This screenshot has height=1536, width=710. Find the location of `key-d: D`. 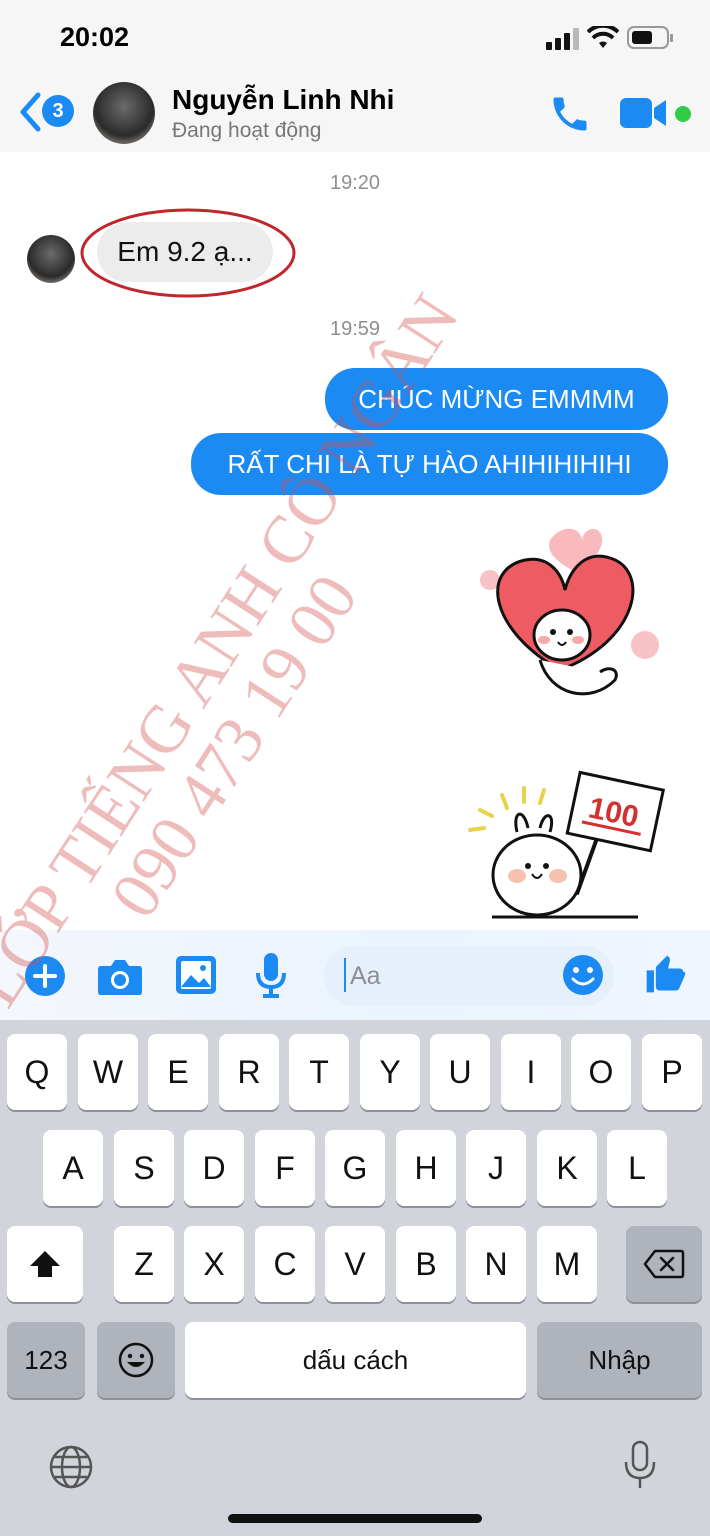

key-d: D is located at coordinates (214, 1168).